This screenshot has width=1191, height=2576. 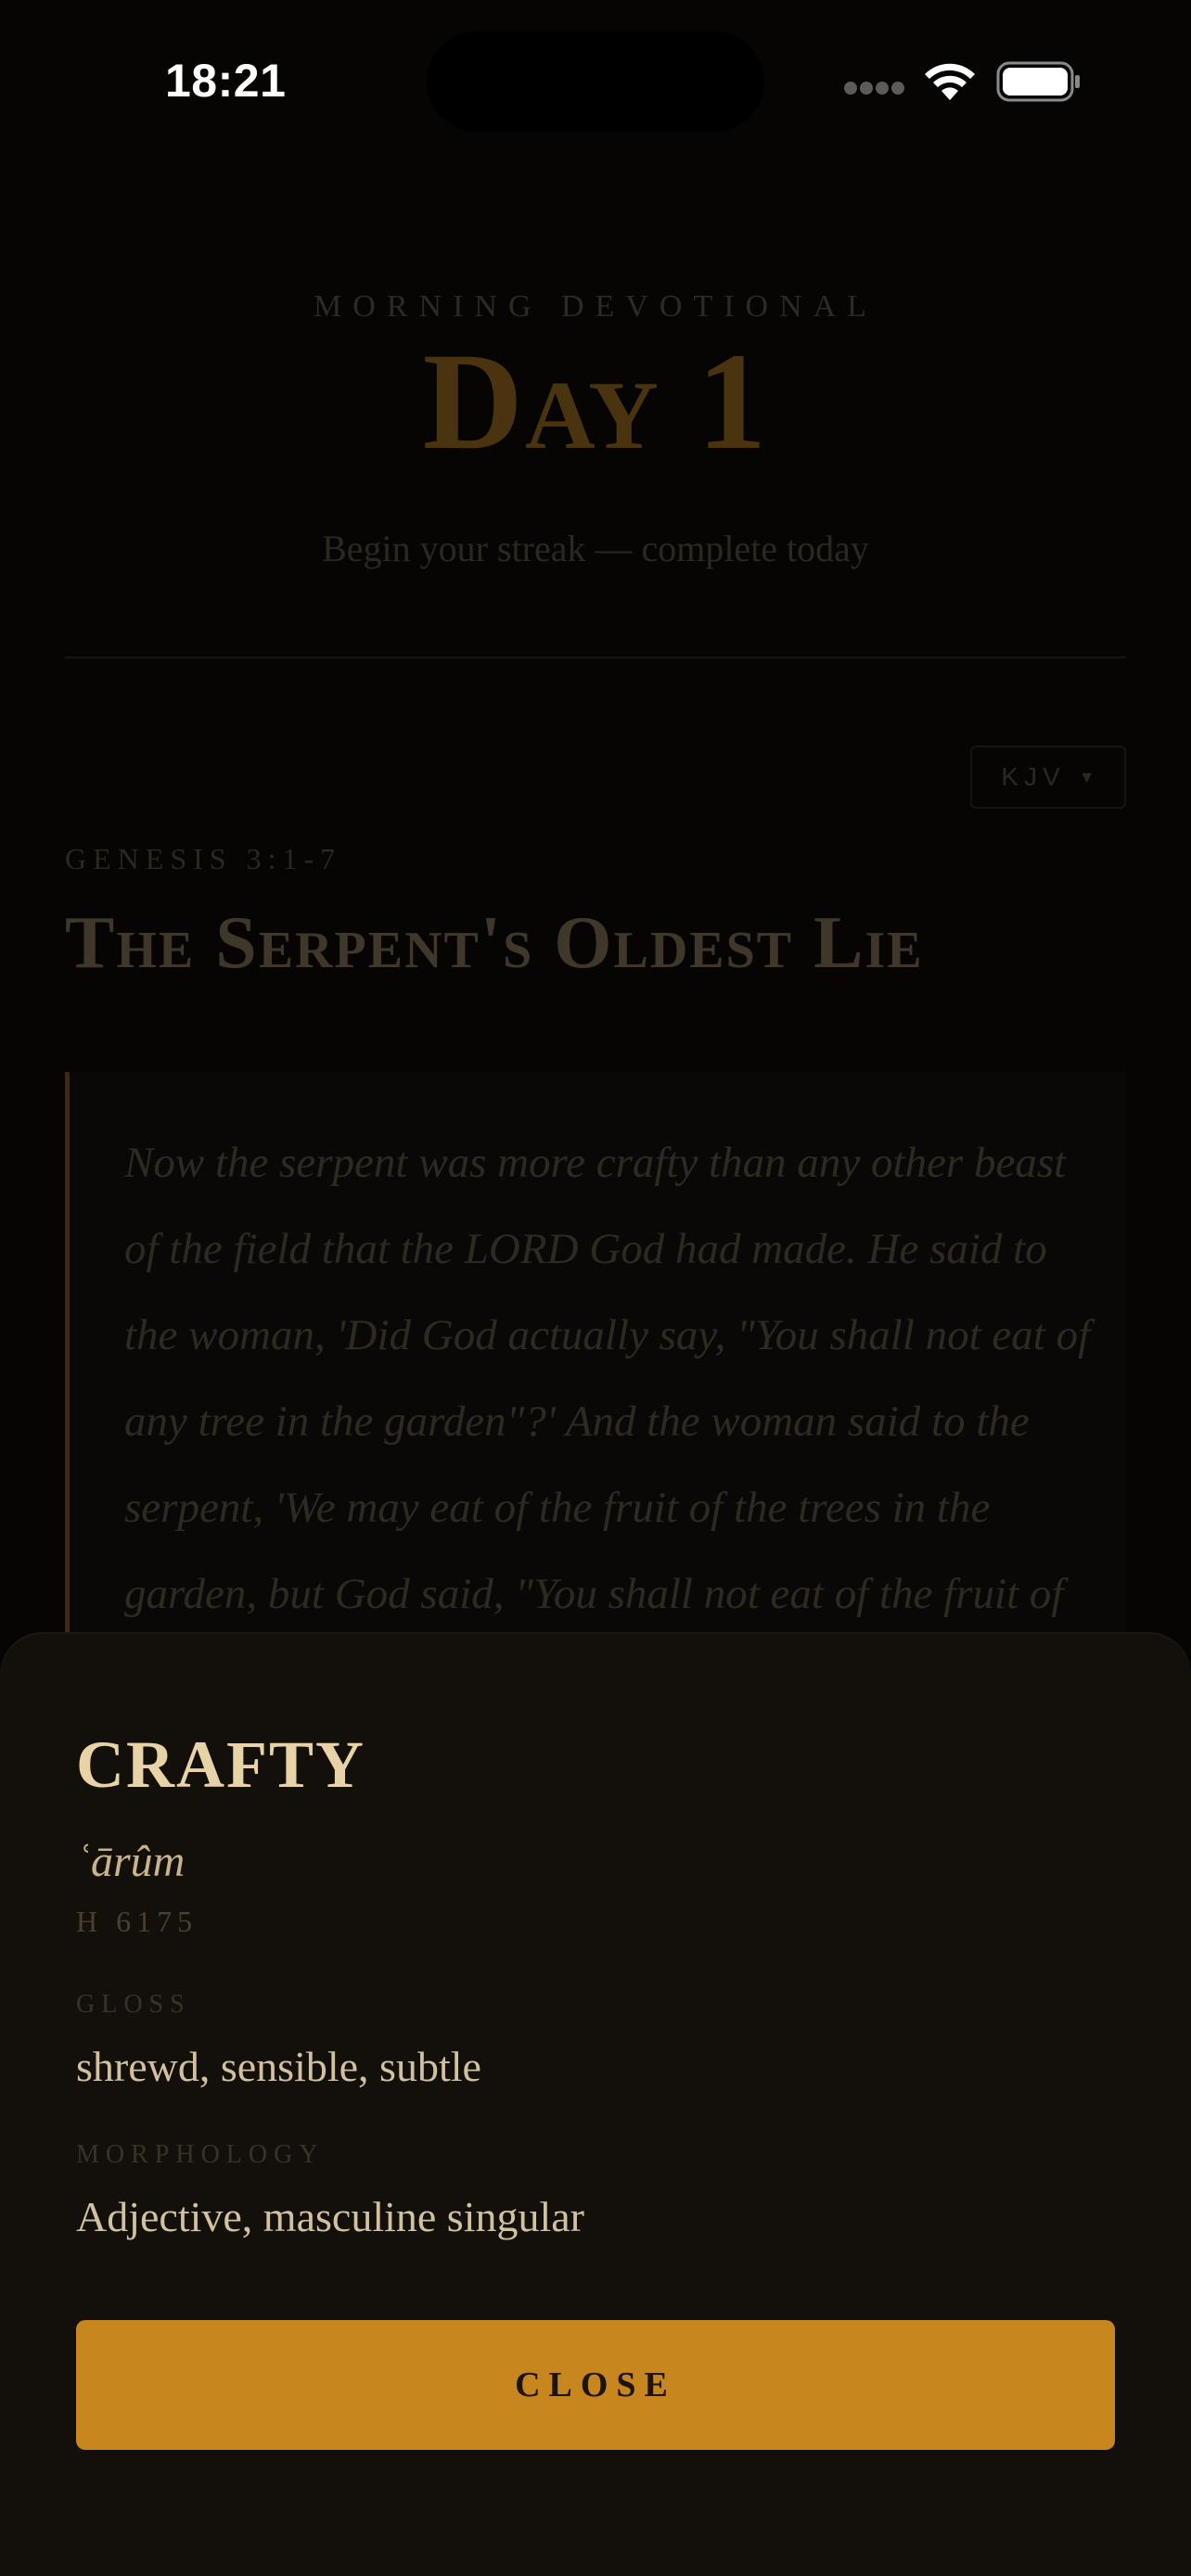 I want to click on word-heading: CRAFTY, so click(x=220, y=1765).